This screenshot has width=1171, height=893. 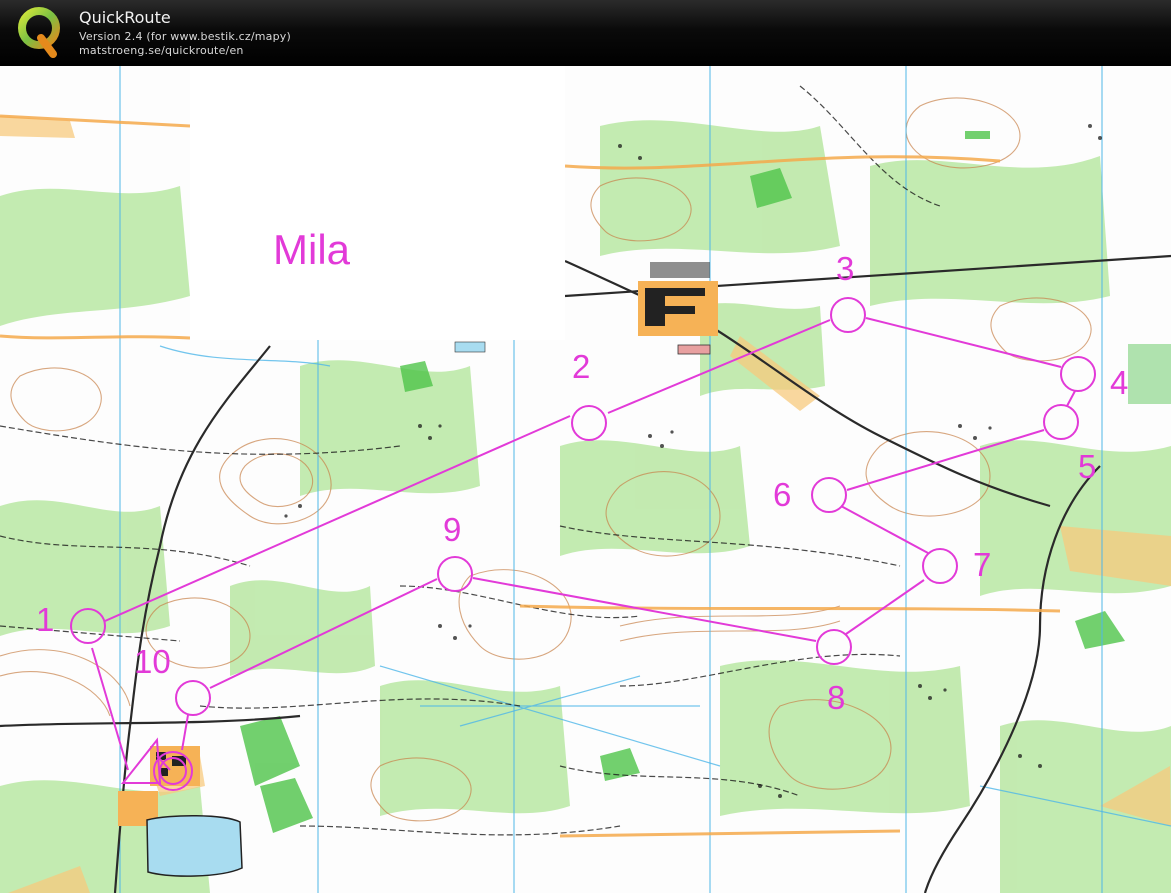 What do you see at coordinates (470, 347) in the screenshot?
I see `pond` at bounding box center [470, 347].